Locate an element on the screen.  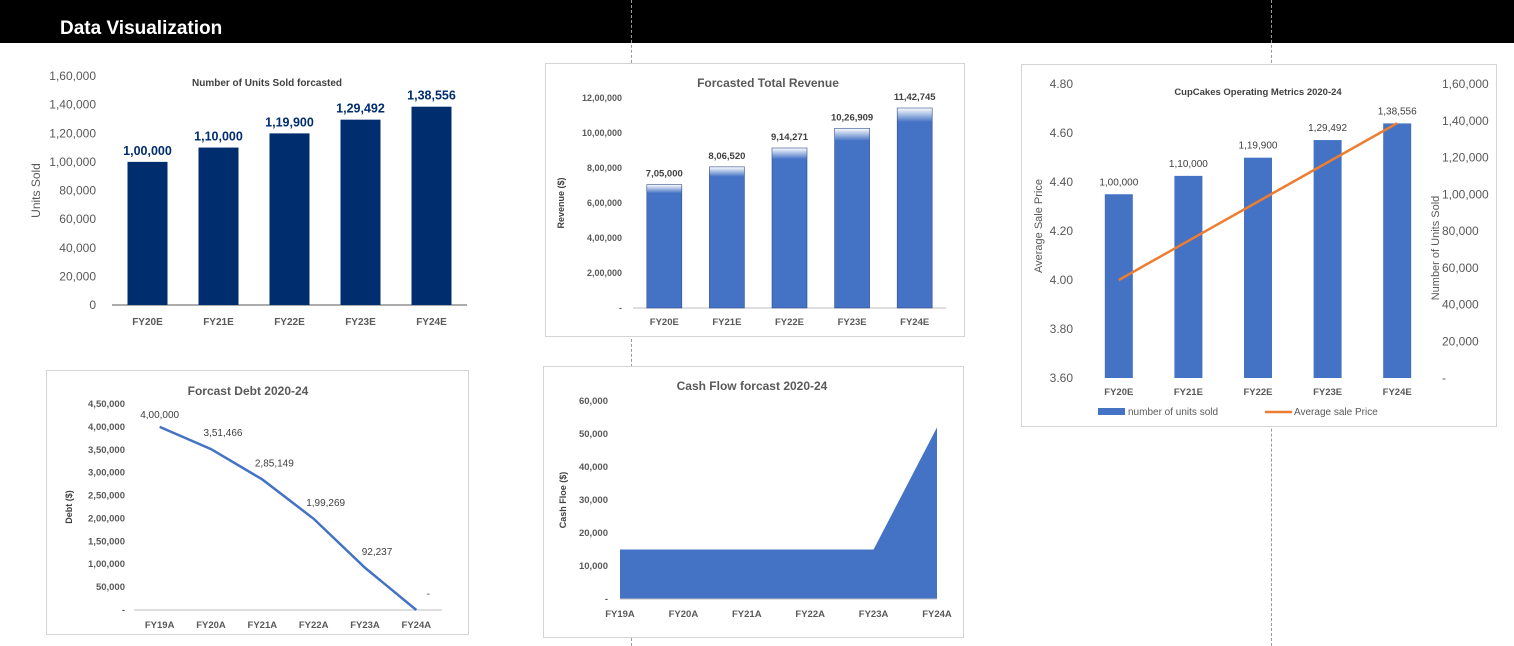
data-label: 1,10,000 is located at coordinates (1188, 164).